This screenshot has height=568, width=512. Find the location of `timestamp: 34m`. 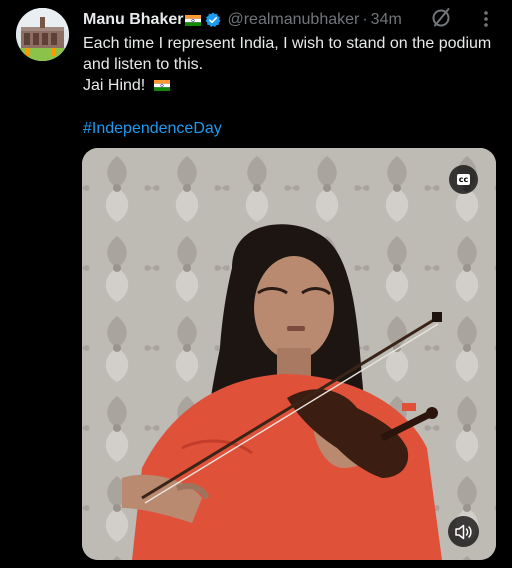

timestamp: 34m is located at coordinates (386, 20).